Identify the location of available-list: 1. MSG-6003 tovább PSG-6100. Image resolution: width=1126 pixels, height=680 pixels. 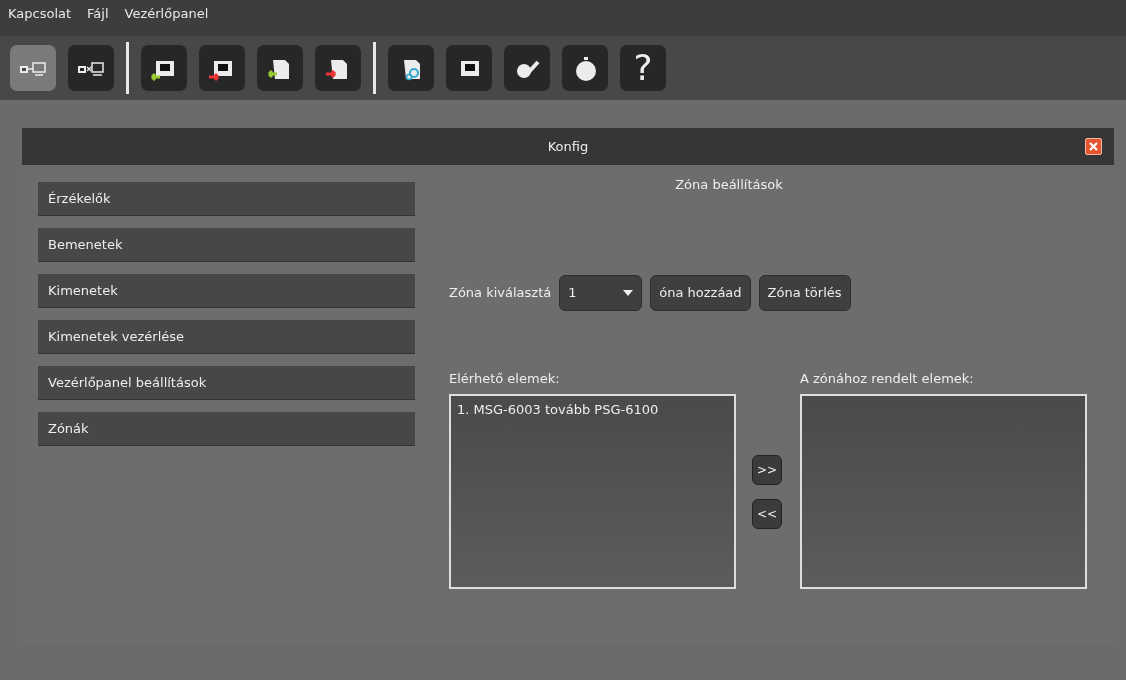
(592, 491).